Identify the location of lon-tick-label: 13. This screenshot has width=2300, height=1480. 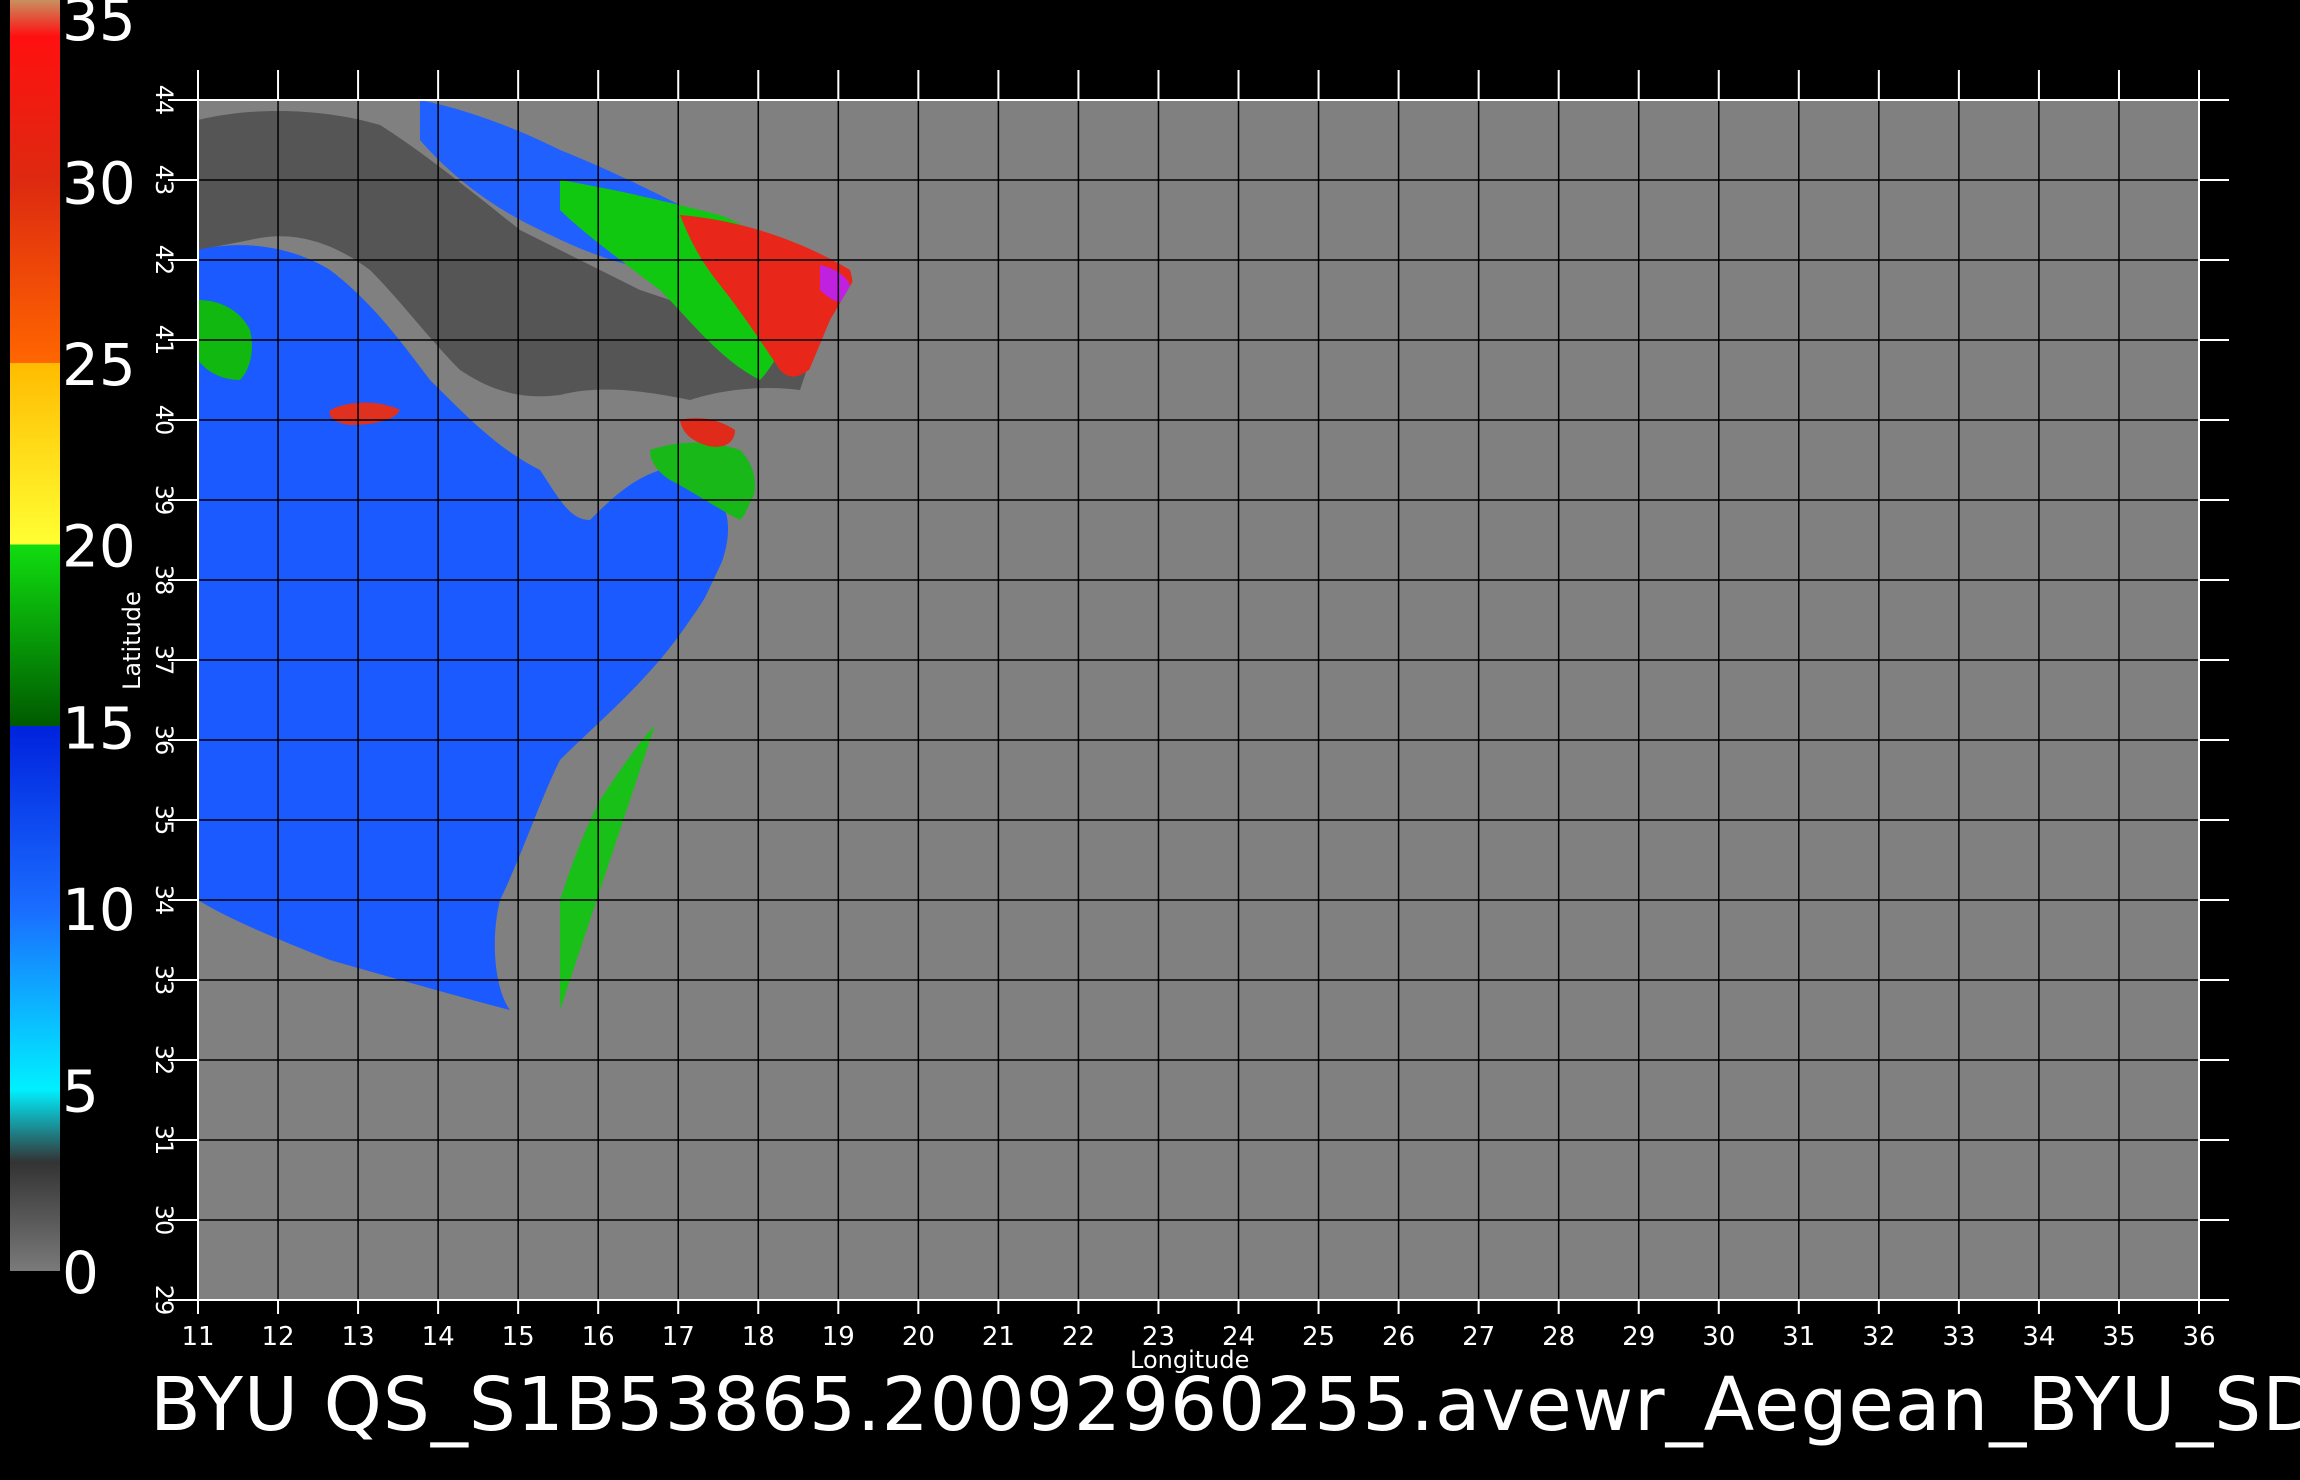
(358, 1337).